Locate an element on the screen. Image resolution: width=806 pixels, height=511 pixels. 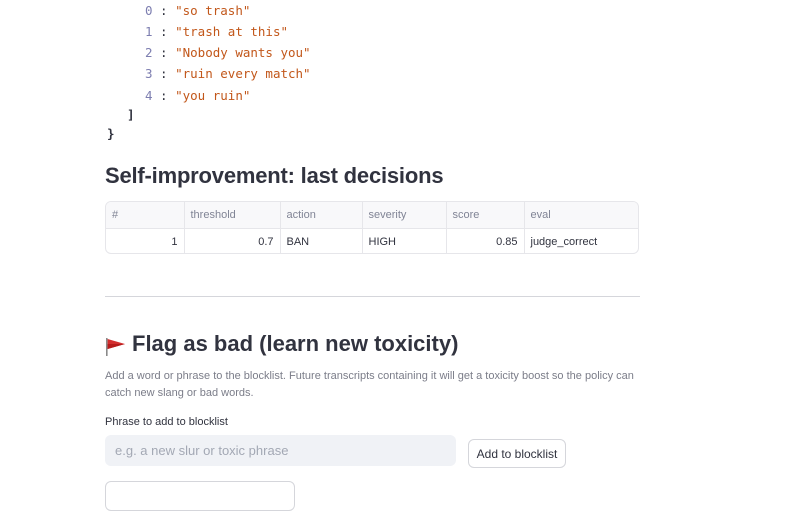
column-header-severity: severity is located at coordinates (404, 215).